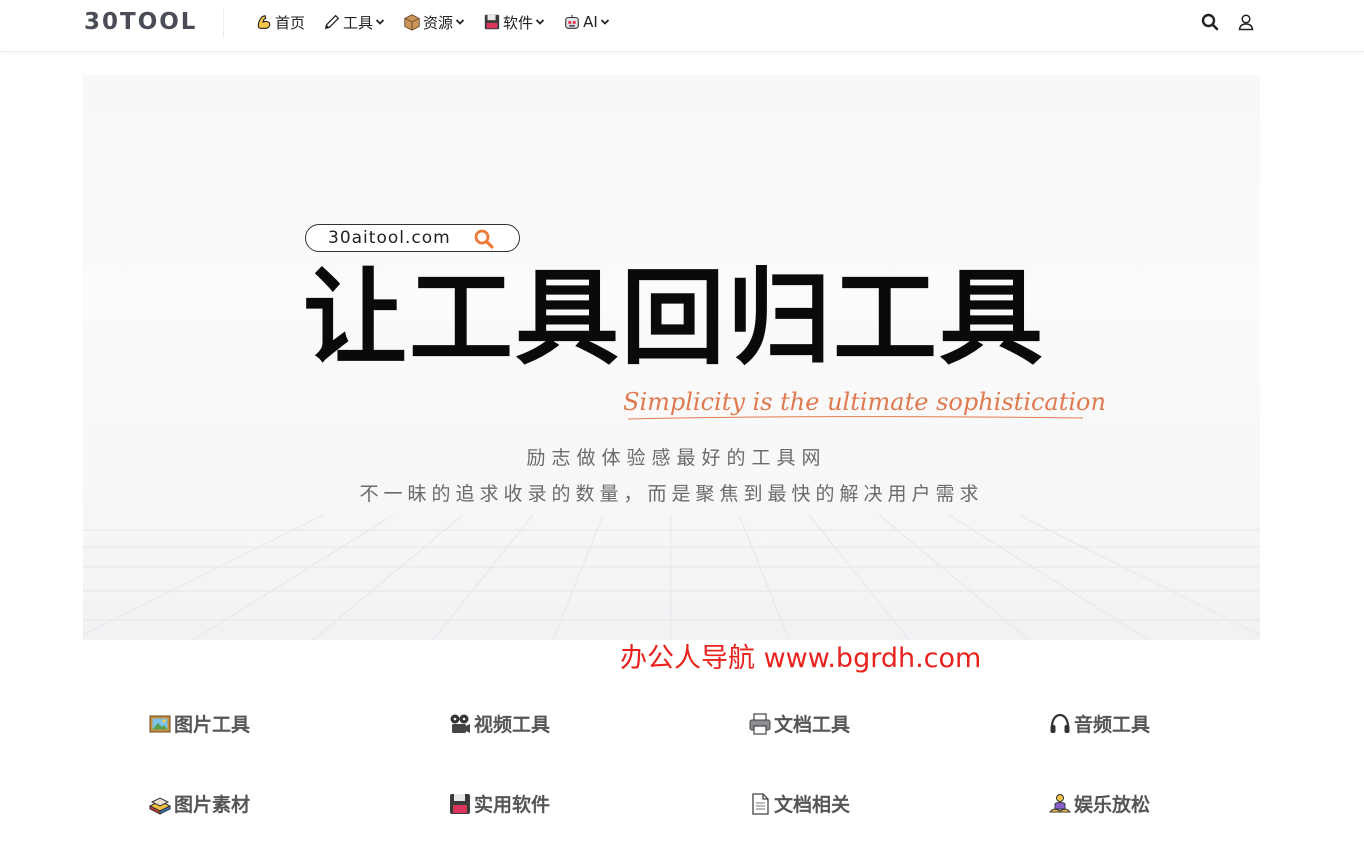  Describe the element at coordinates (140, 22) in the screenshot. I see `site-logo: 30TOOL` at that location.